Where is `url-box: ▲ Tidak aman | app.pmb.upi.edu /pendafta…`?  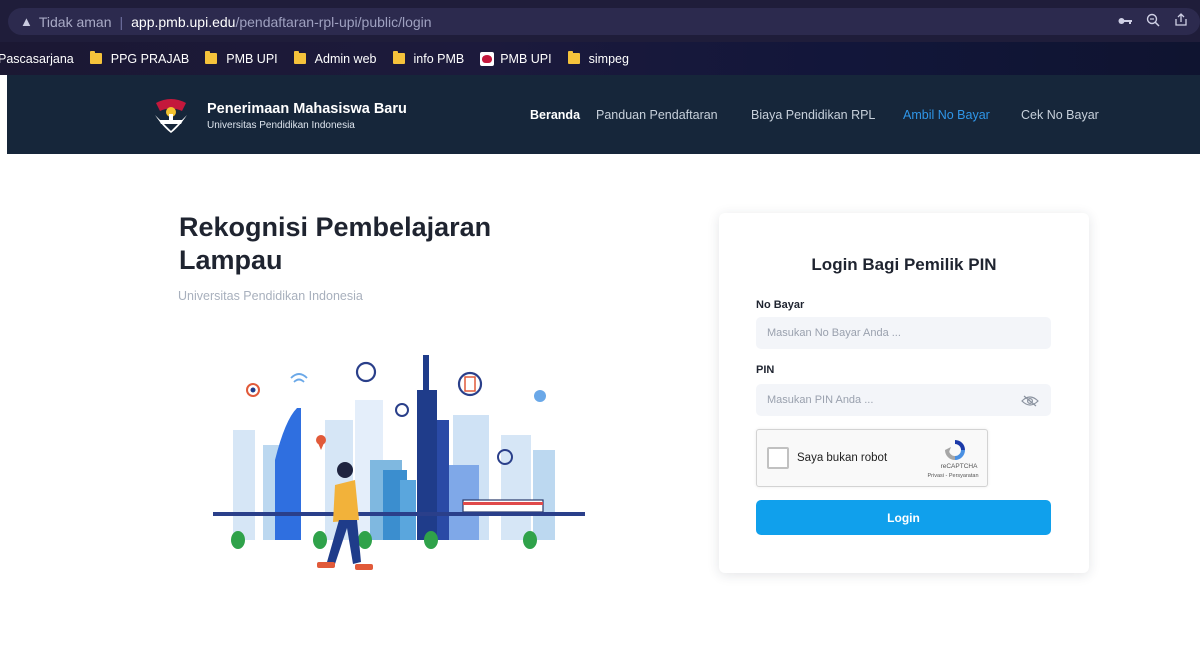
url-box: ▲ Tidak aman | app.pmb.upi.edu /pendafta… is located at coordinates (604, 21).